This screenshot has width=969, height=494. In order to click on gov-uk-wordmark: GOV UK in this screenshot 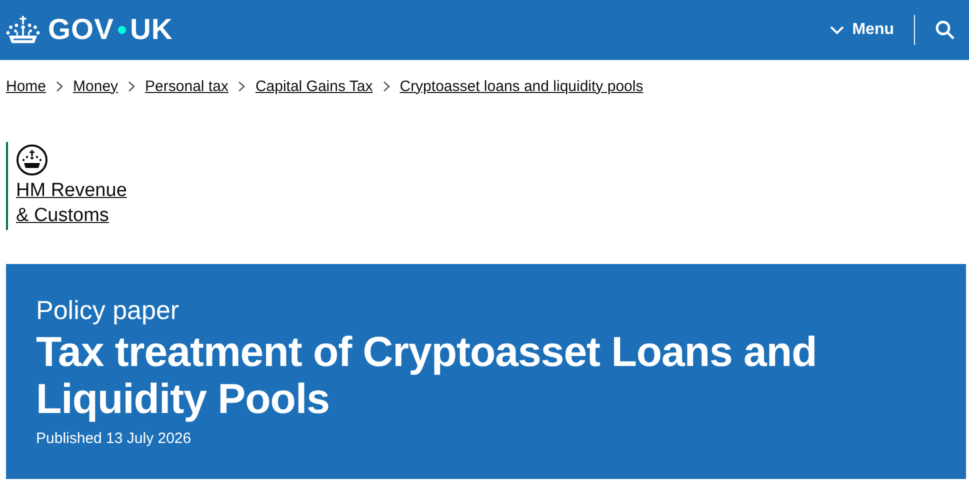, I will do `click(110, 30)`.